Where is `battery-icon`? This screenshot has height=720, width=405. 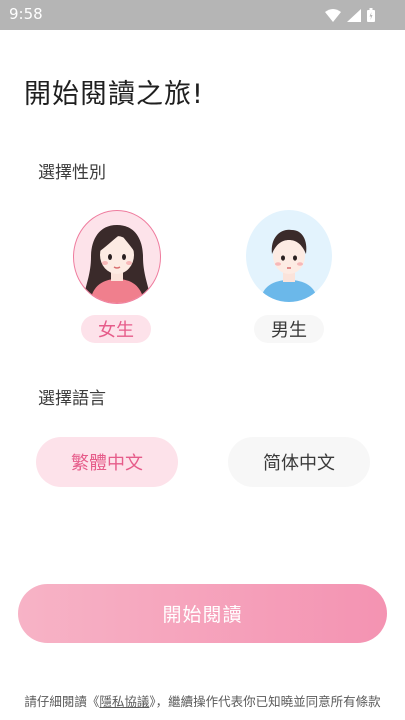 battery-icon is located at coordinates (371, 15).